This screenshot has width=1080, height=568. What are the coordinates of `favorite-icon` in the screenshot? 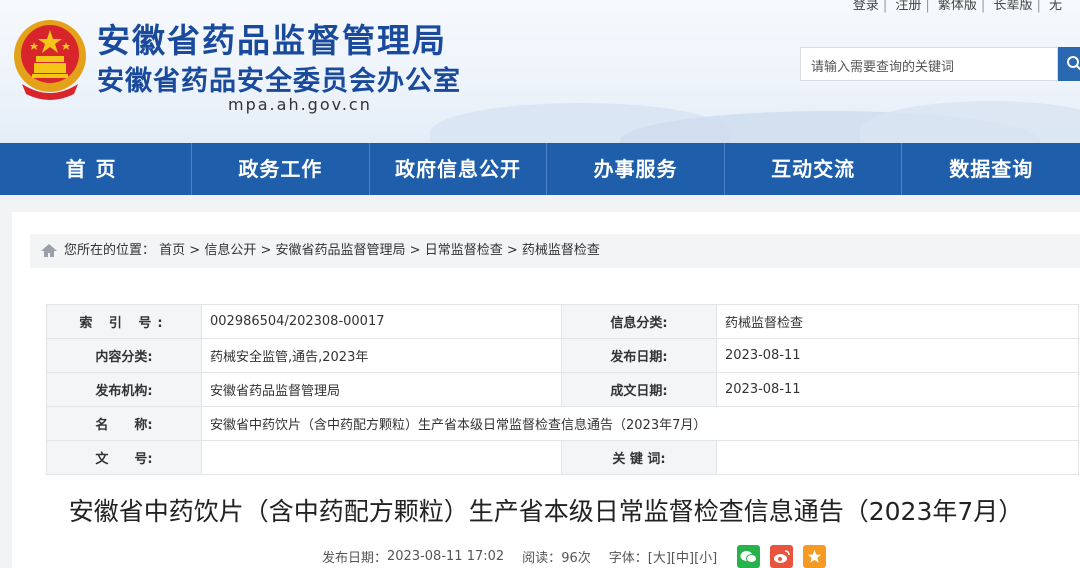 It's located at (815, 556).